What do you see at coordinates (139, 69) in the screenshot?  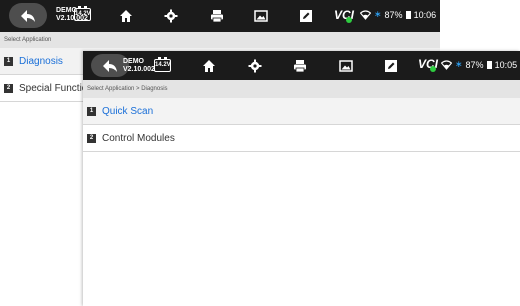 I see `version-number: V2.10.002` at bounding box center [139, 69].